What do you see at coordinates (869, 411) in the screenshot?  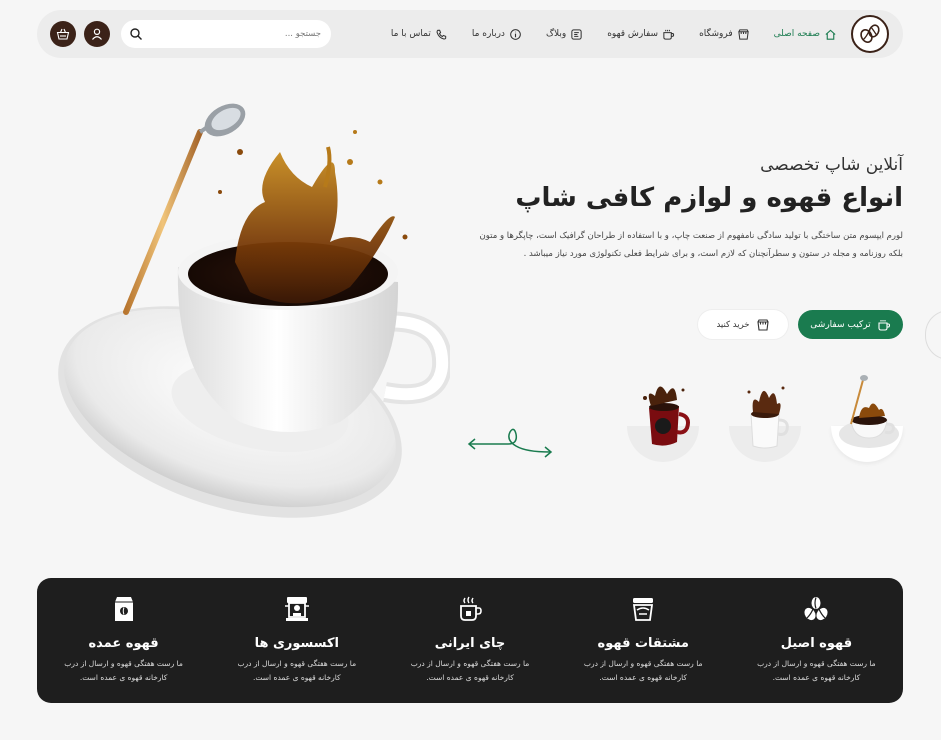 I see `cup-saucer-thumbnail-image` at bounding box center [869, 411].